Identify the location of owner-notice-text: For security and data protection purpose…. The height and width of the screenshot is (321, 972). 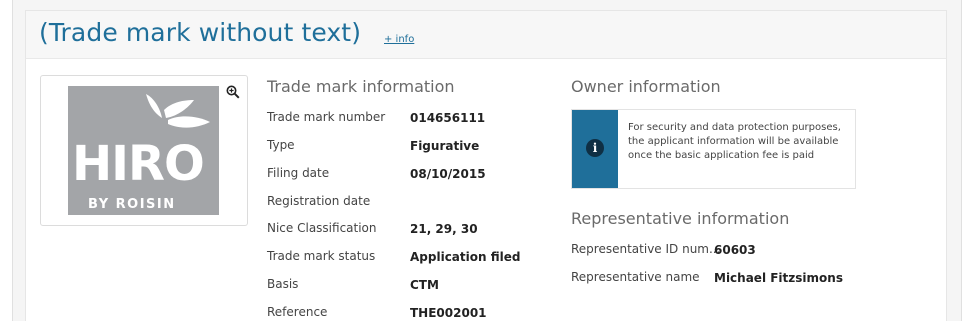
(734, 141).